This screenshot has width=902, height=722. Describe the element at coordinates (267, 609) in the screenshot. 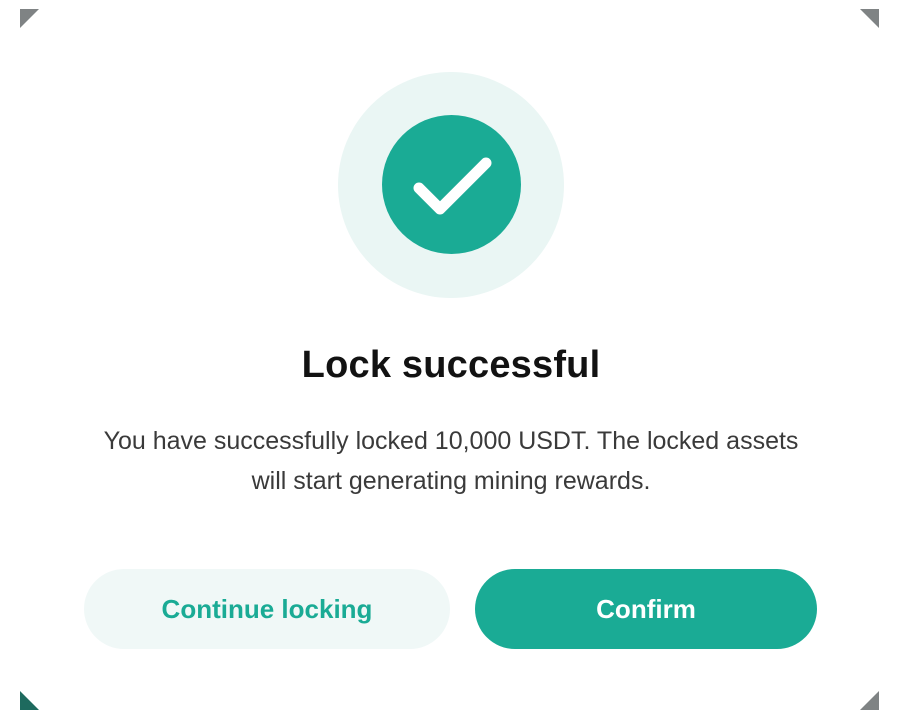

I see `continue-locking-button: Continue locking` at that location.